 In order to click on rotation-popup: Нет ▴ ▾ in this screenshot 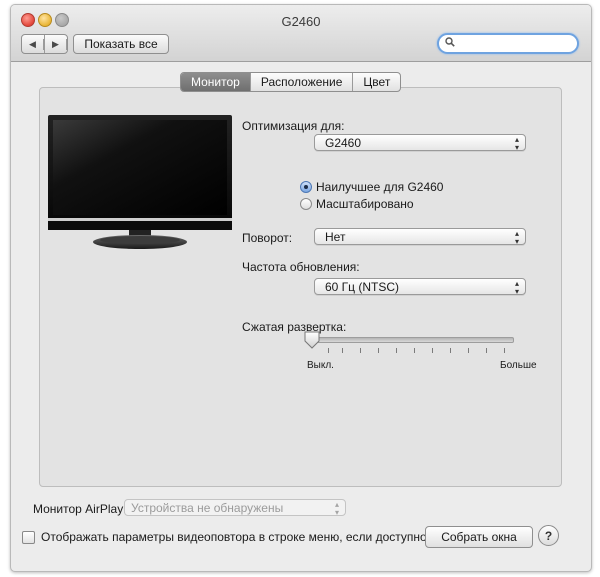, I will do `click(420, 236)`.